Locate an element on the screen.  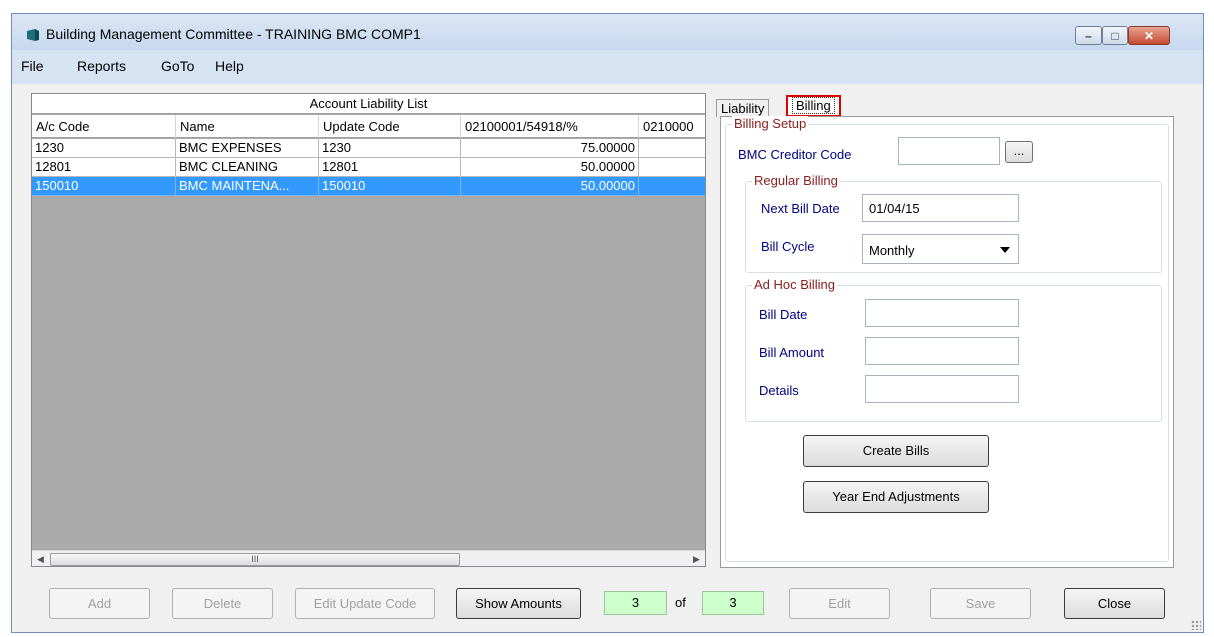
cell-code: 12801 is located at coordinates (104, 167).